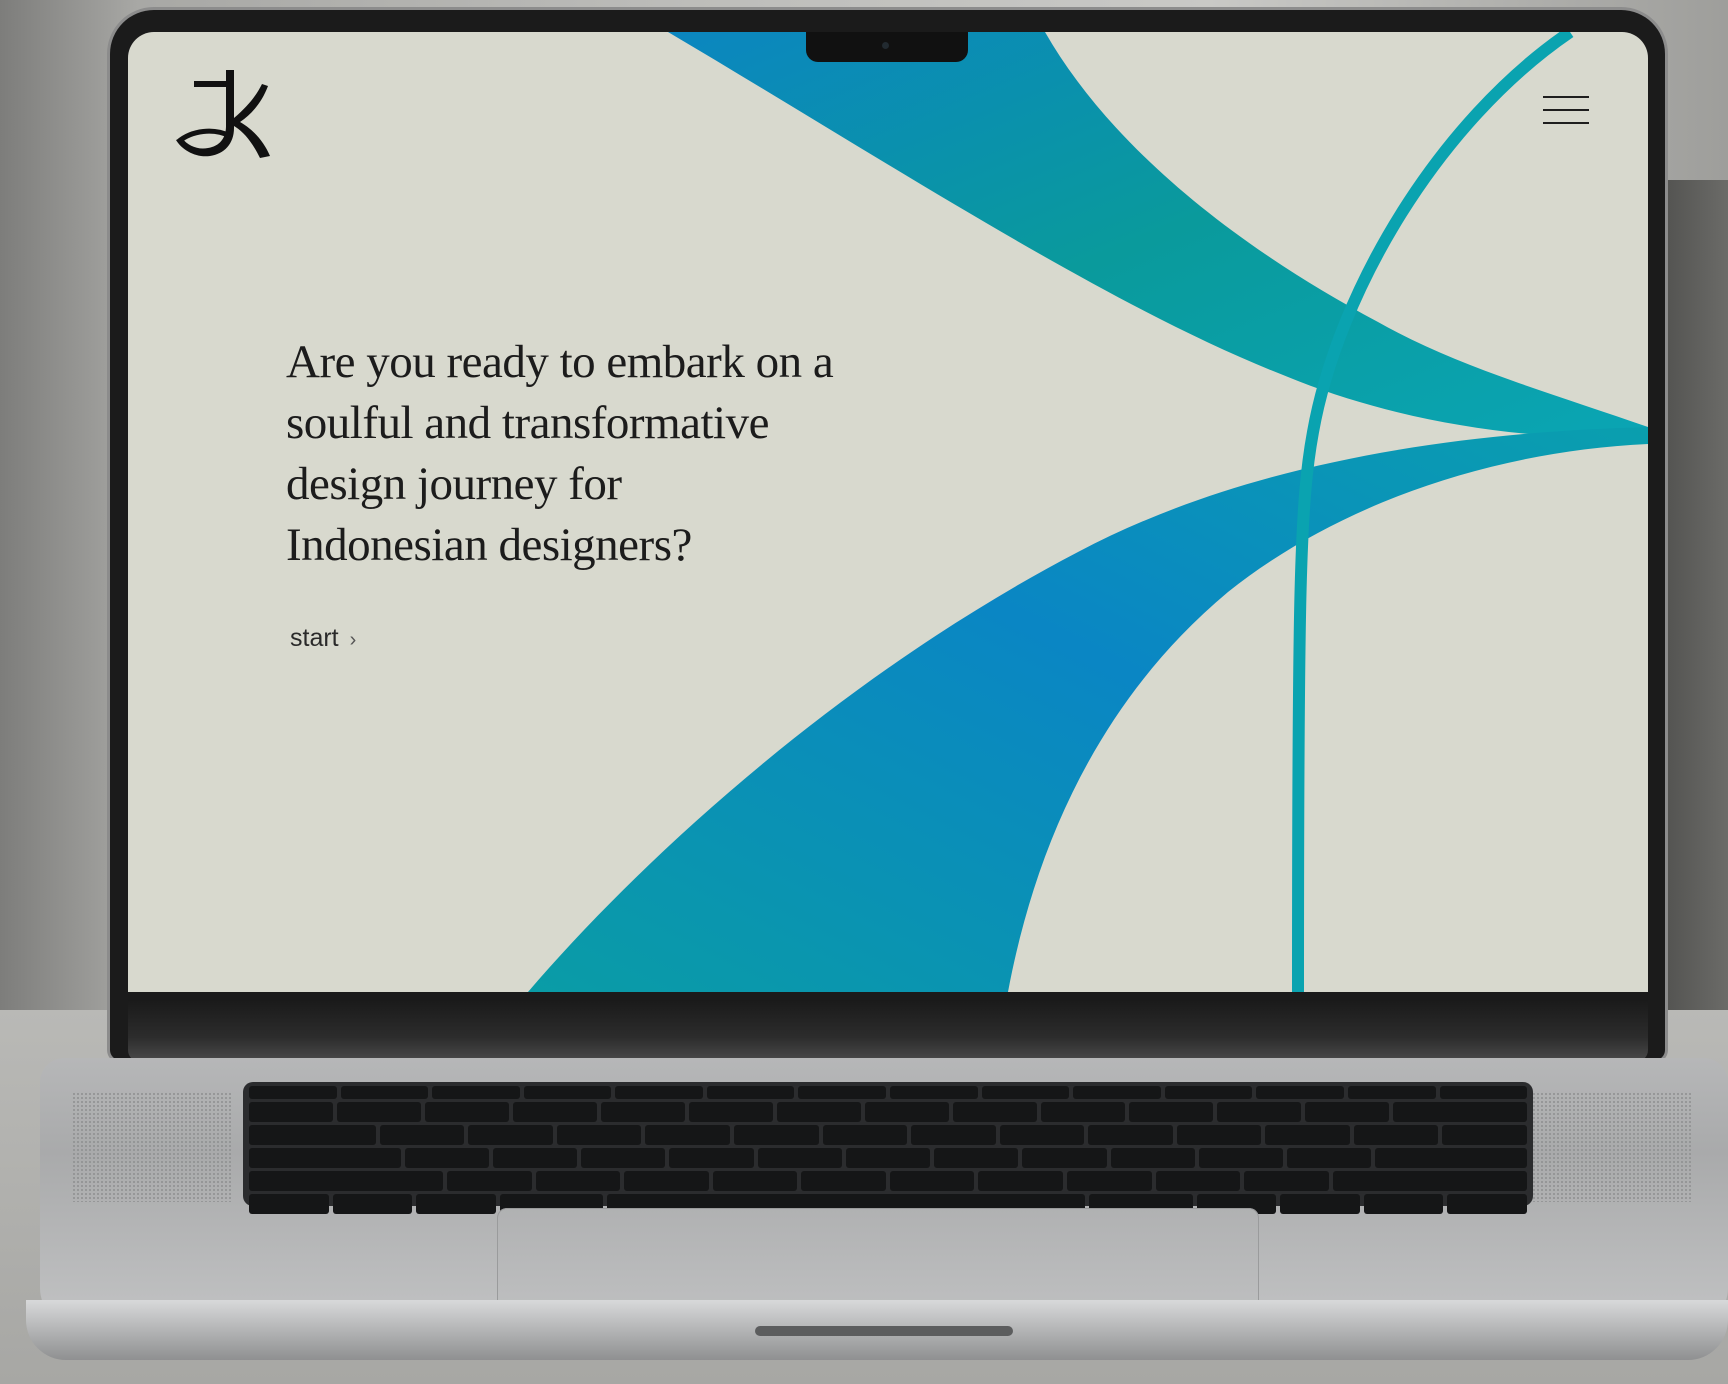  What do you see at coordinates (489, 545) in the screenshot?
I see `headline-line-4: Indonesian designers?` at bounding box center [489, 545].